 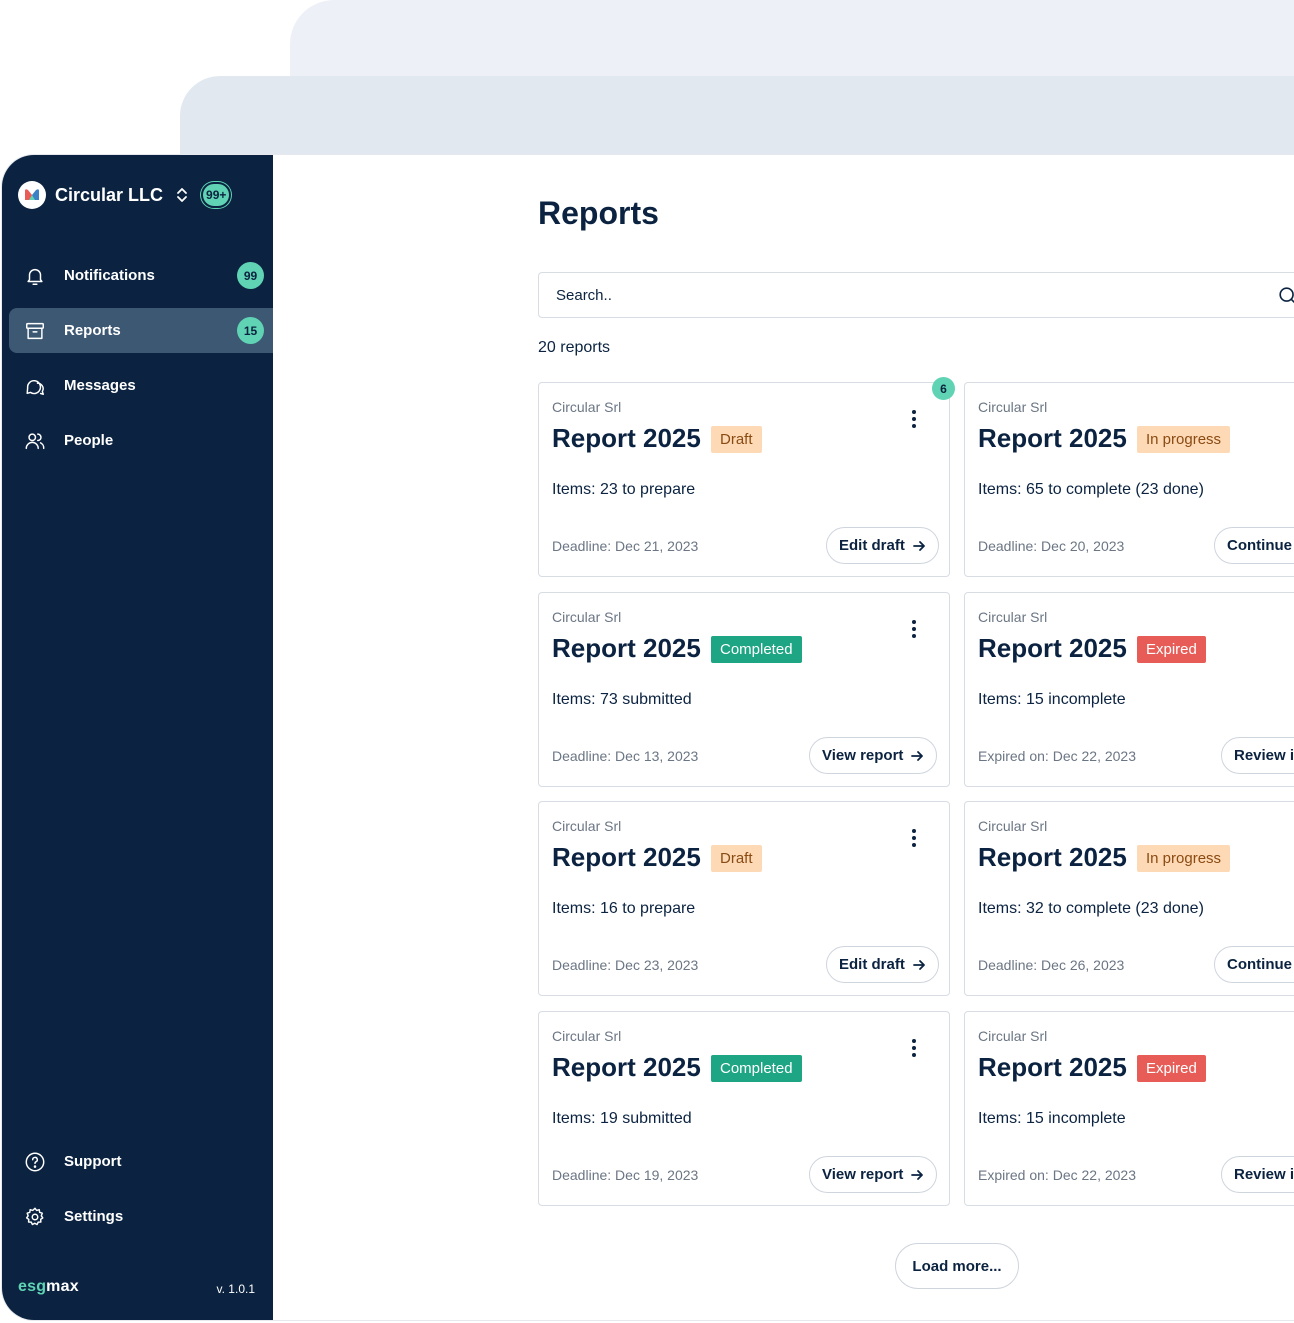 What do you see at coordinates (35, 276) in the screenshot?
I see `bell-icon` at bounding box center [35, 276].